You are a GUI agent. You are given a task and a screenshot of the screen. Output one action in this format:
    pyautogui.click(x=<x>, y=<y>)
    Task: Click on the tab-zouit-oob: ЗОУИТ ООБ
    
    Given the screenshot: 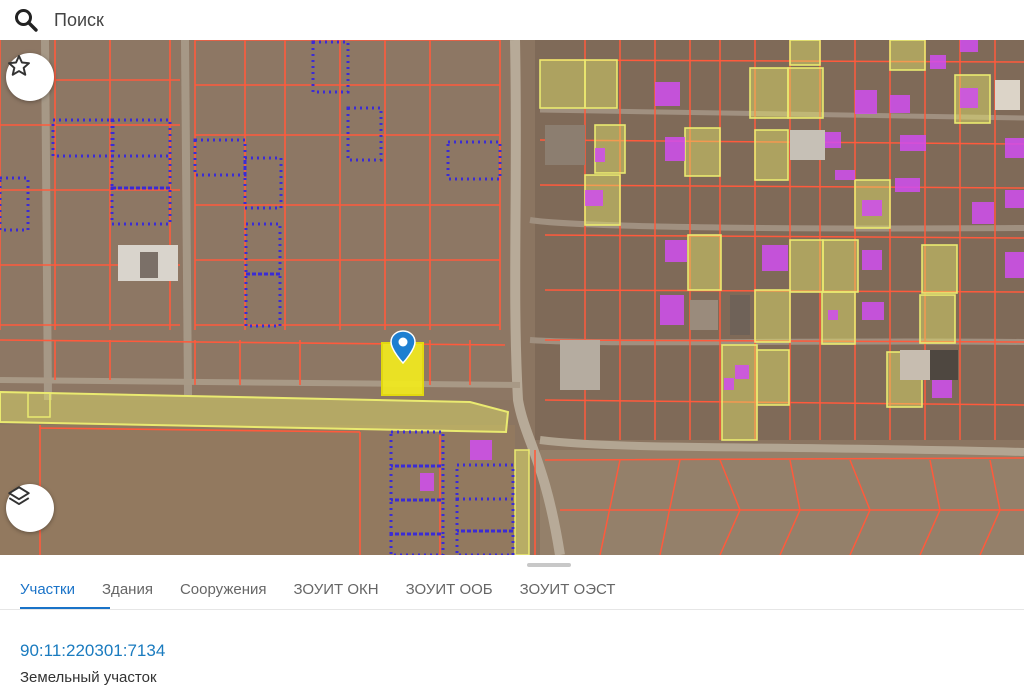 What is the action you would take?
    pyautogui.click(x=449, y=589)
    